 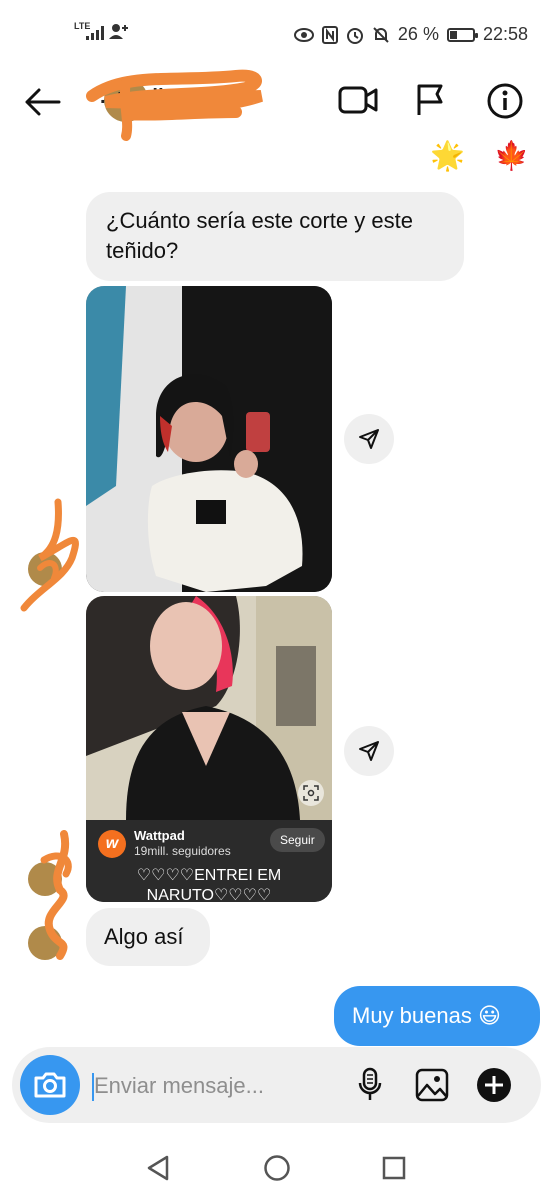 I want to click on flag-icon, so click(x=430, y=99).